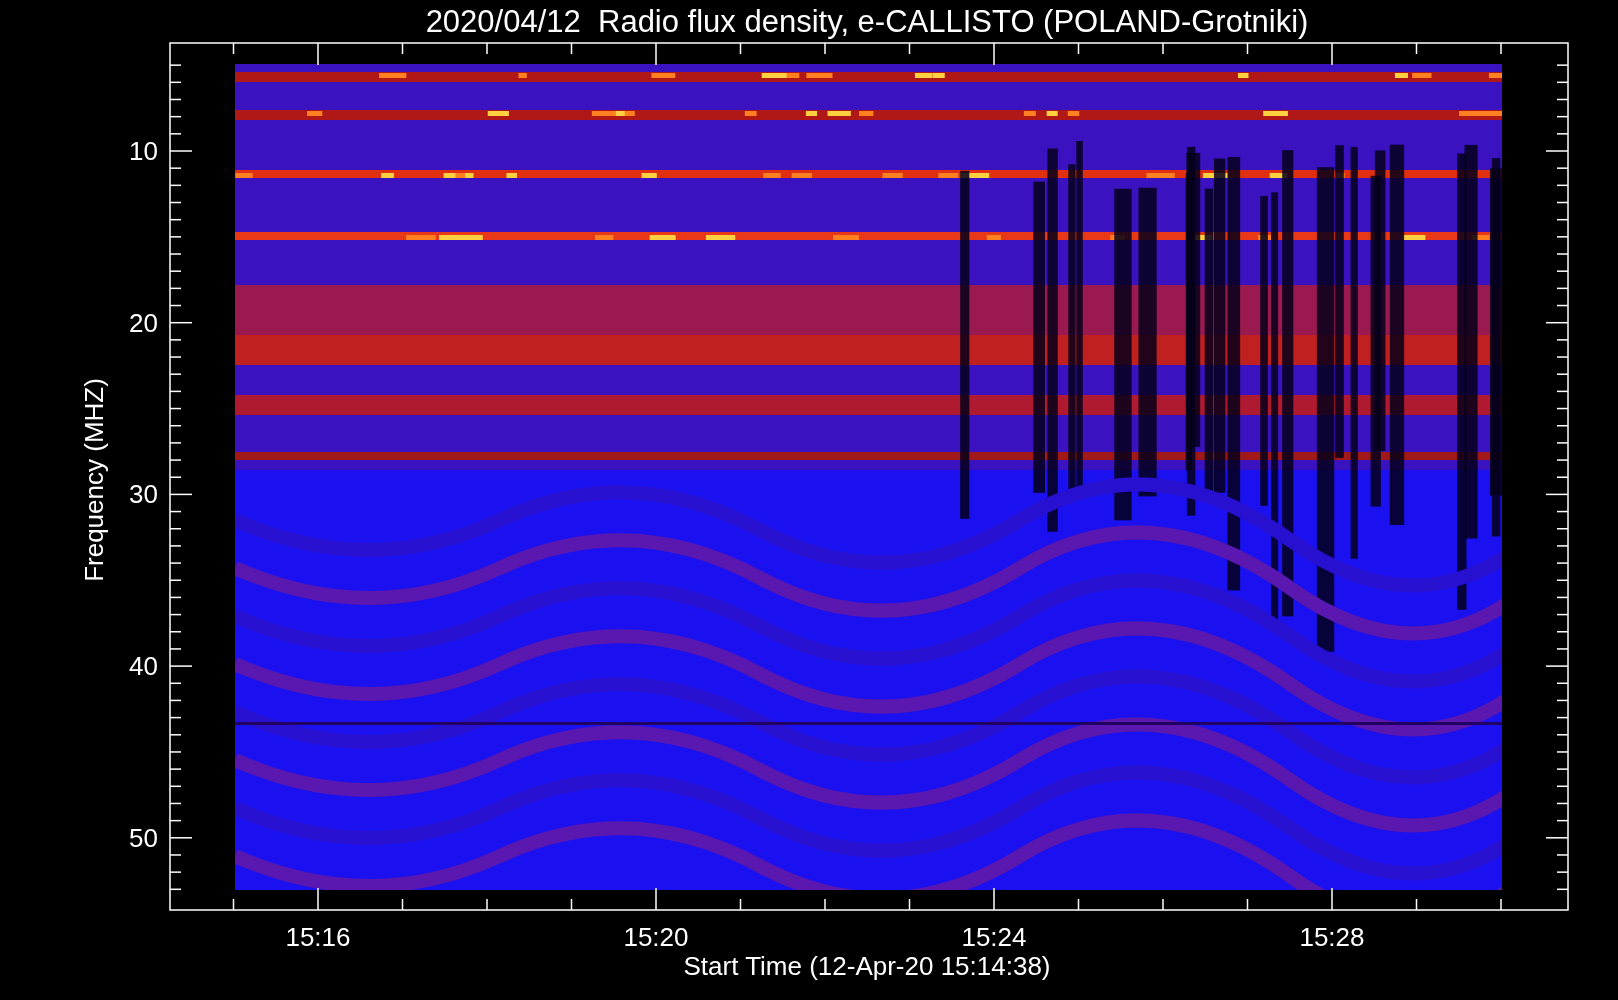 The width and height of the screenshot is (1618, 1000). Describe the element at coordinates (867, 966) in the screenshot. I see `x-axis-label: Start Time (12-Apr-20 15:14:38)` at that location.